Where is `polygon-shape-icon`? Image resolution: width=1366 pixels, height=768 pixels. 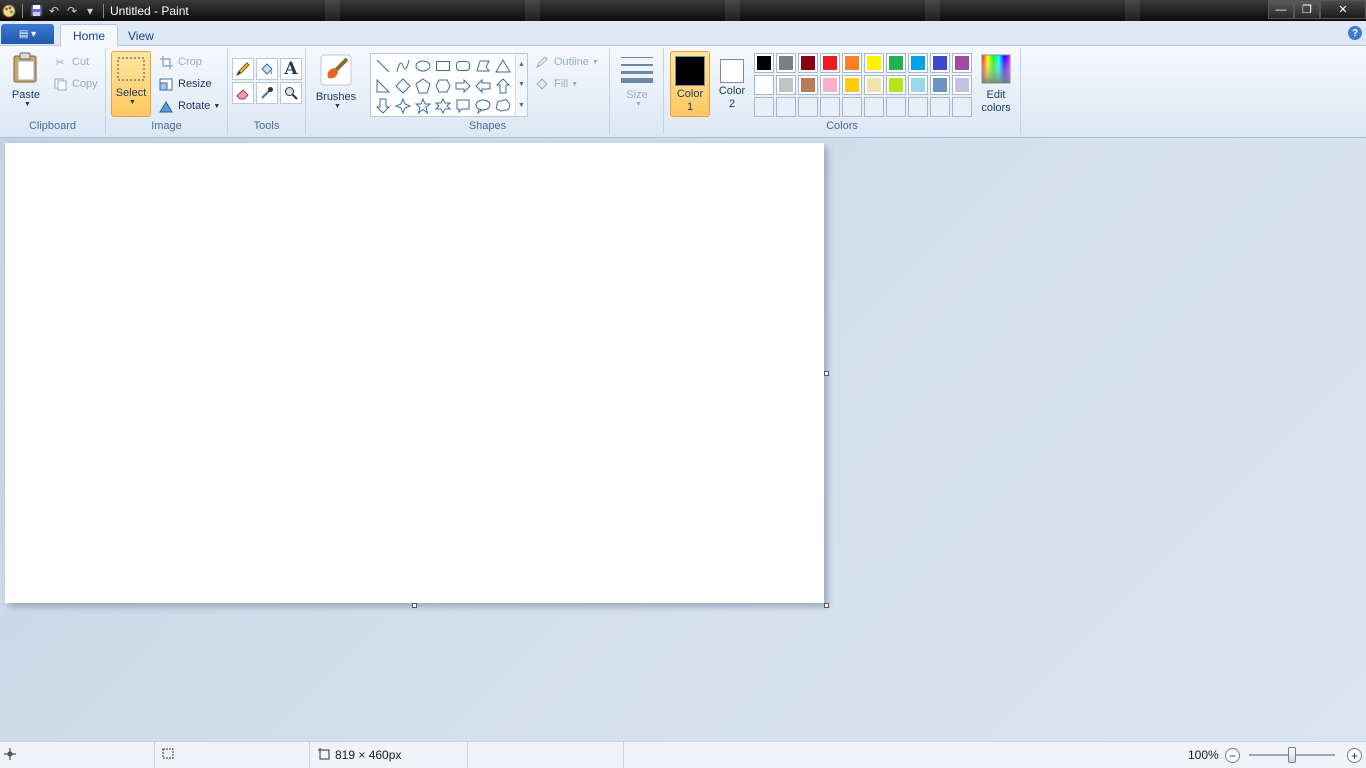 polygon-shape-icon is located at coordinates (483, 66).